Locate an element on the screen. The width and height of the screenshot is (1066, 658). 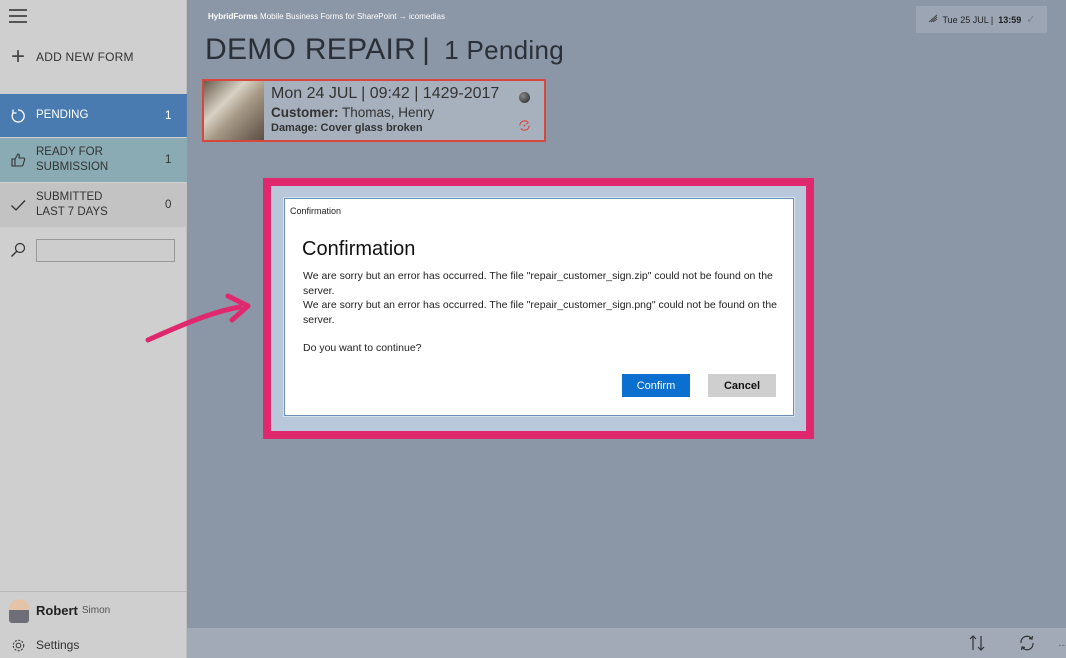
search-icon is located at coordinates (18, 250).